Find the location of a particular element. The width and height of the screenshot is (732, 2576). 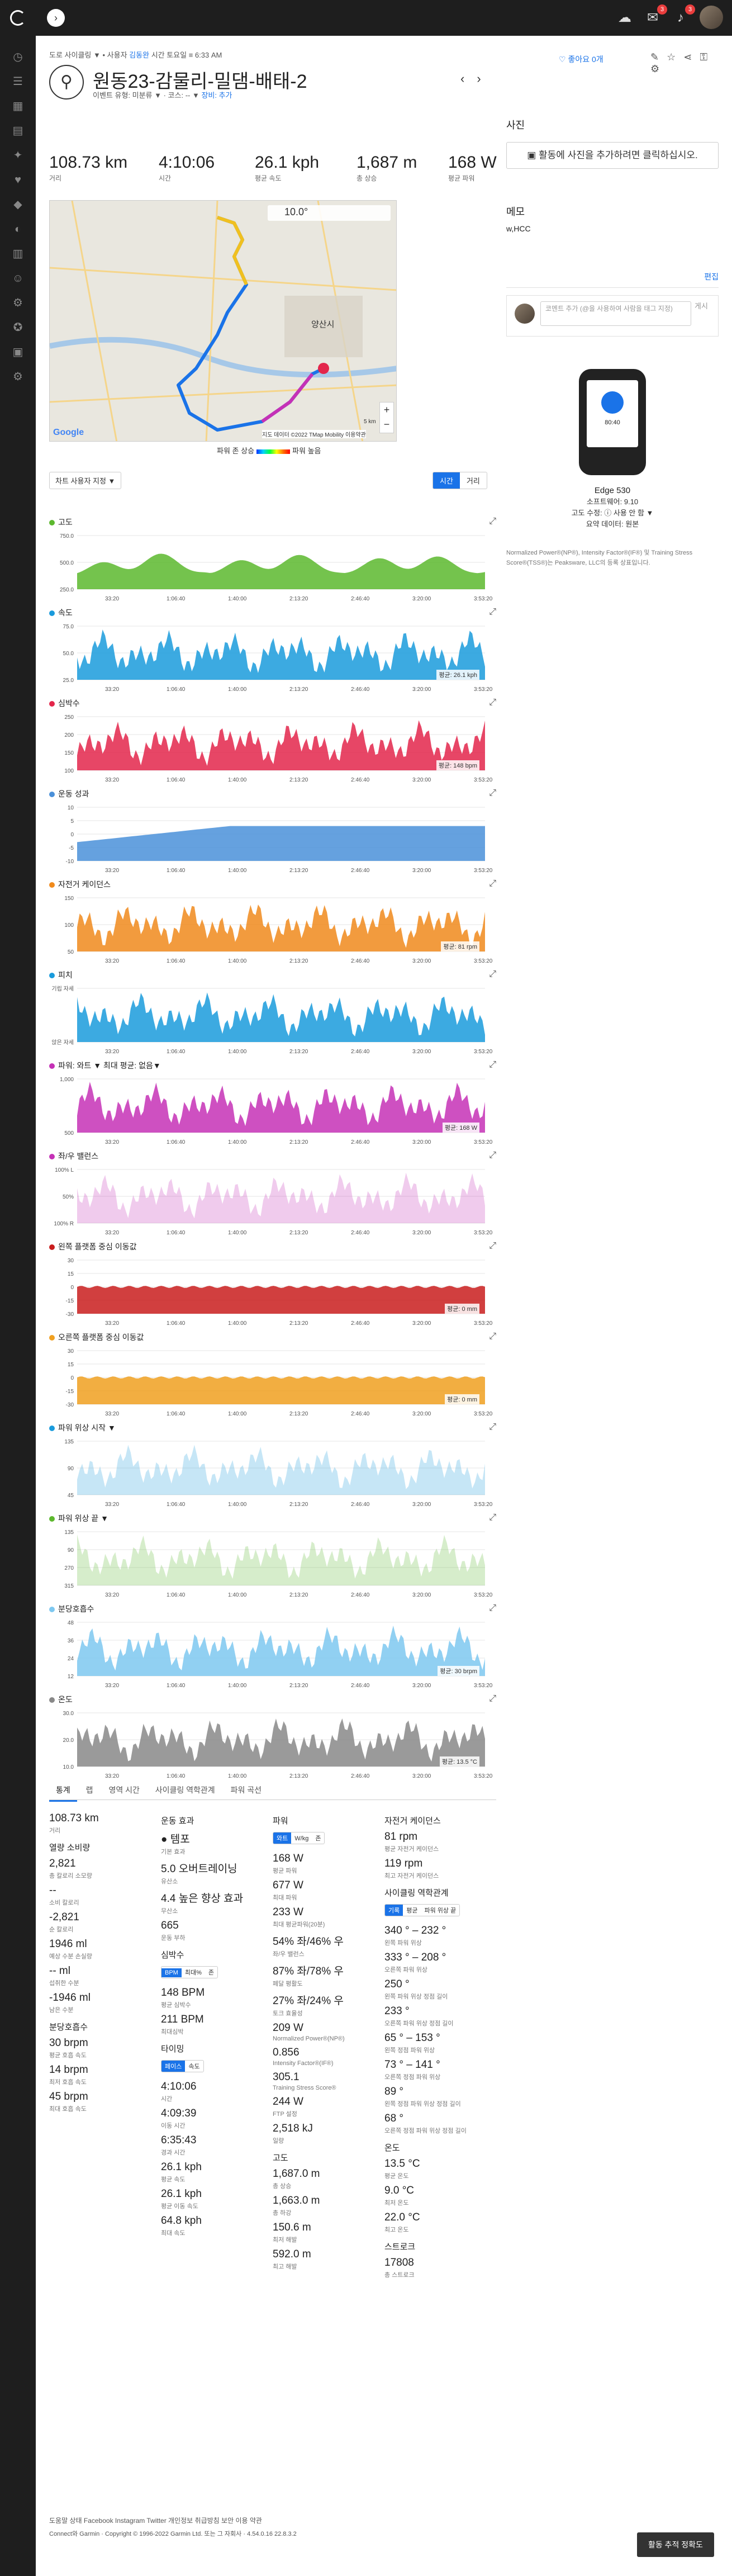

tab-zones: 영역 시간 is located at coordinates (124, 1790).